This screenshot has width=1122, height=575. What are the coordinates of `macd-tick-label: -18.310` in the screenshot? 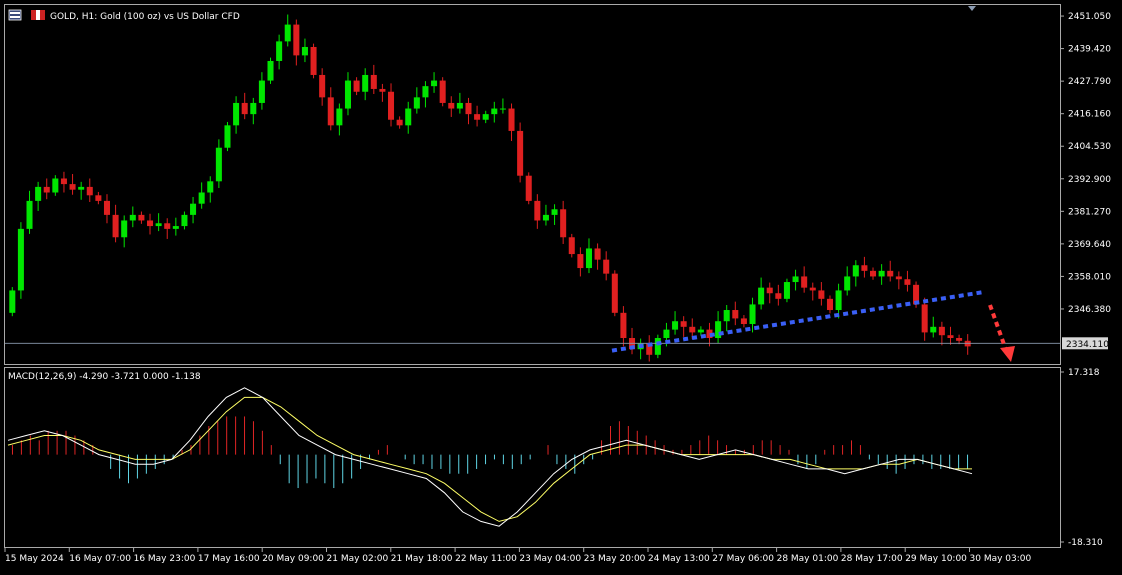 It's located at (1085, 543).